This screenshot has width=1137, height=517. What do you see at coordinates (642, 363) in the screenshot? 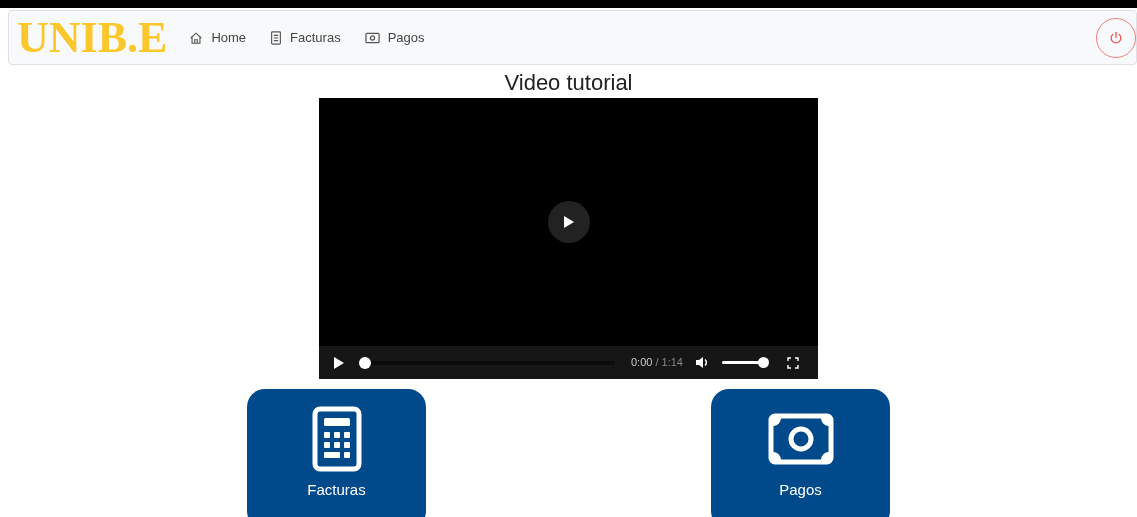
I see `current-time: 0:00` at bounding box center [642, 363].